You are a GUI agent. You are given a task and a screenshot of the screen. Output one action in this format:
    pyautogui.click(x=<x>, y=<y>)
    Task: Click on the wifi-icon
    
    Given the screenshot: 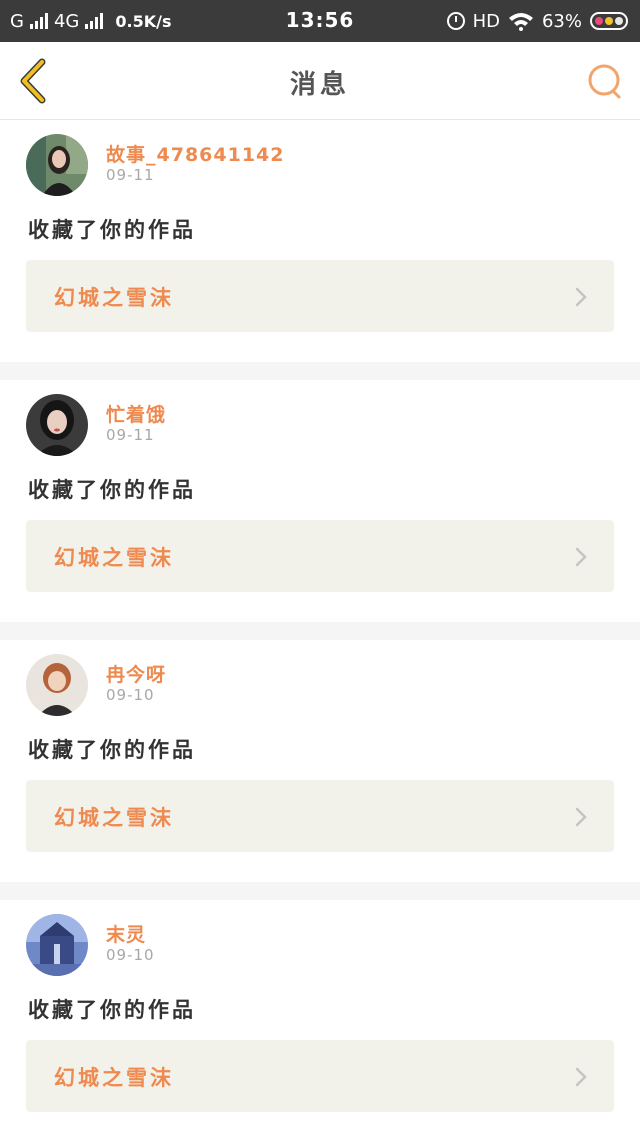 What is the action you would take?
    pyautogui.click(x=520, y=22)
    